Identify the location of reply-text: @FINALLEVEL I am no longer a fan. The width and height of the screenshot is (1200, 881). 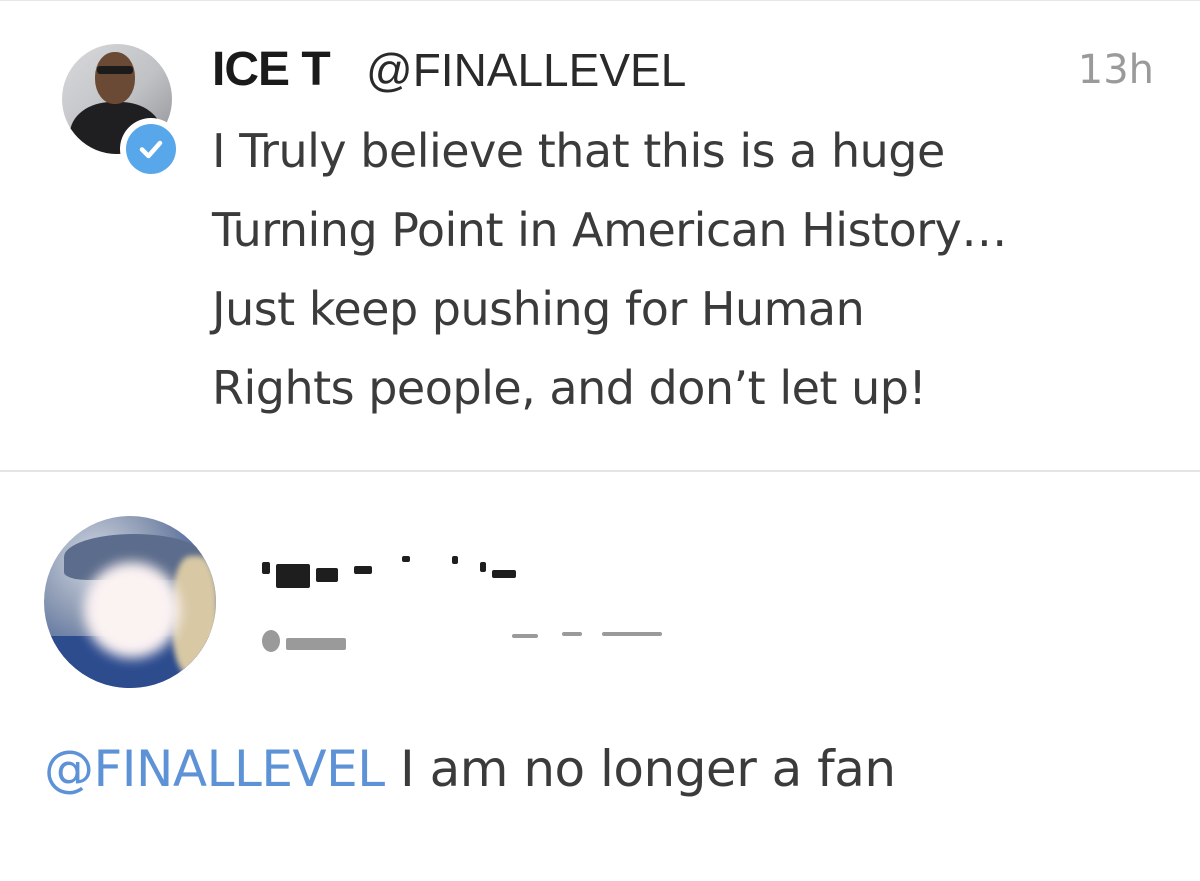
(470, 769).